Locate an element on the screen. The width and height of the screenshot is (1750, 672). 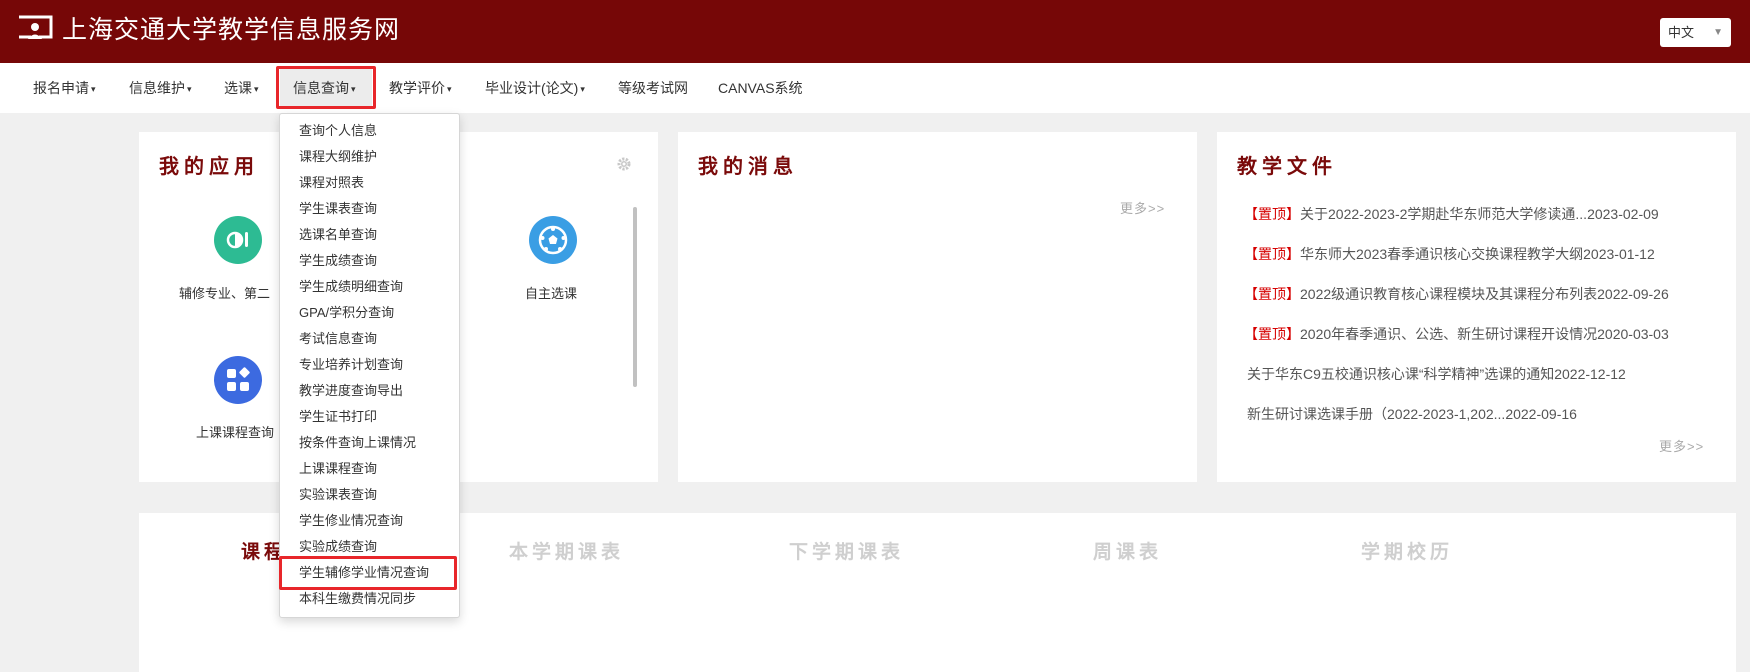
menu-item: 学生成绩明细查询 is located at coordinates (351, 287).